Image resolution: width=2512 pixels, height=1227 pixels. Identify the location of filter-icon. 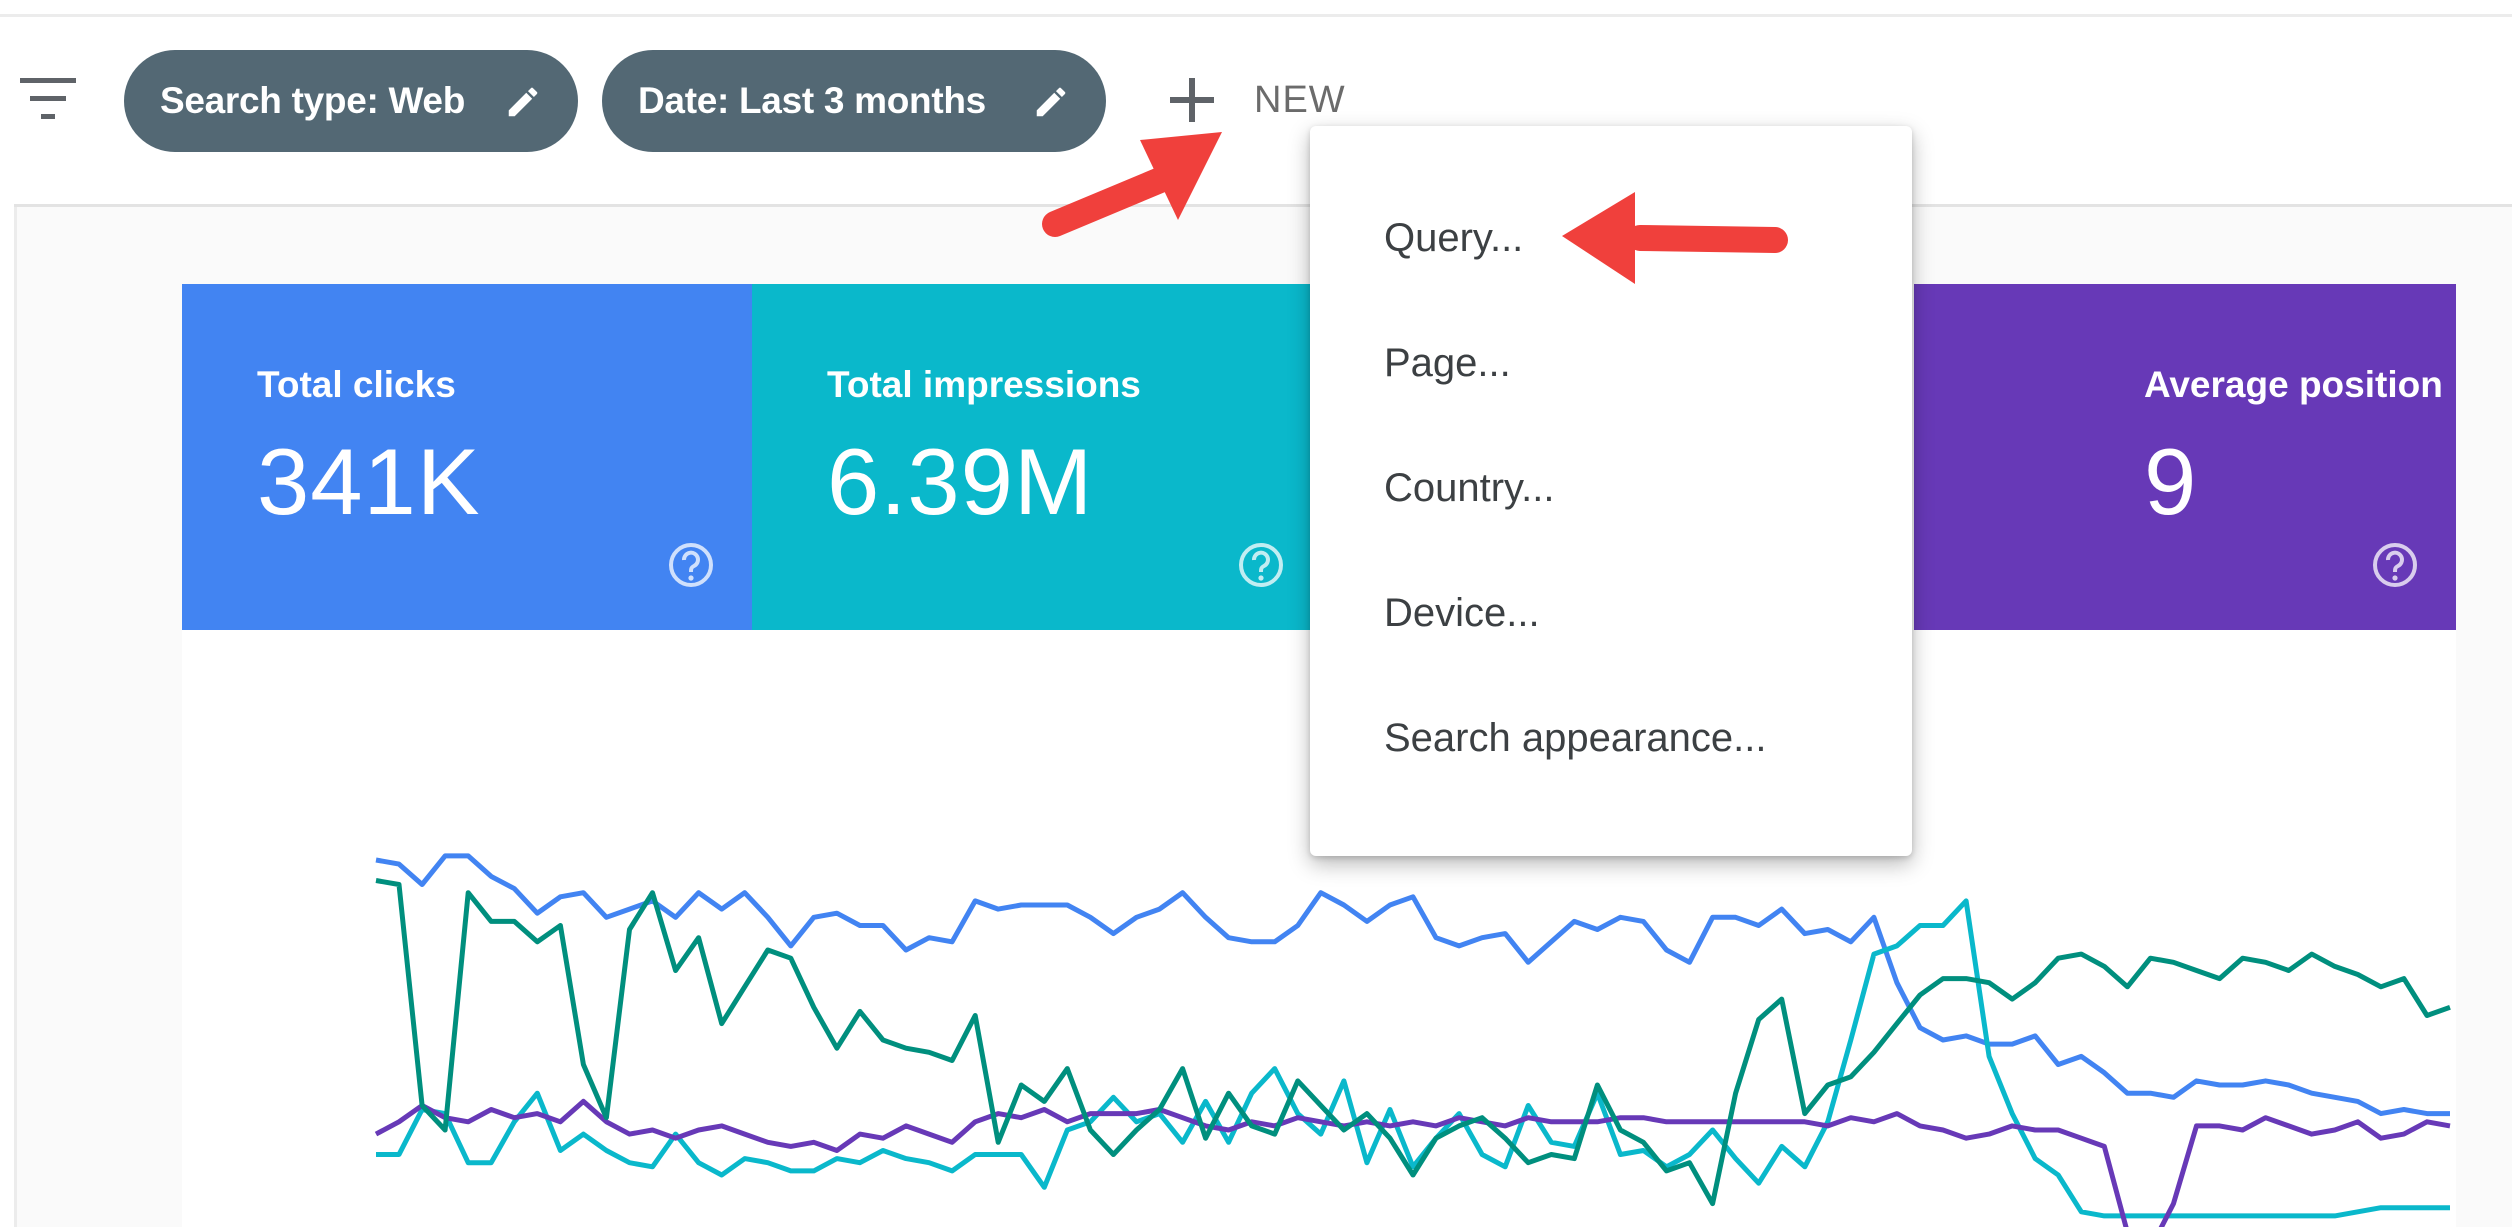
(50, 100).